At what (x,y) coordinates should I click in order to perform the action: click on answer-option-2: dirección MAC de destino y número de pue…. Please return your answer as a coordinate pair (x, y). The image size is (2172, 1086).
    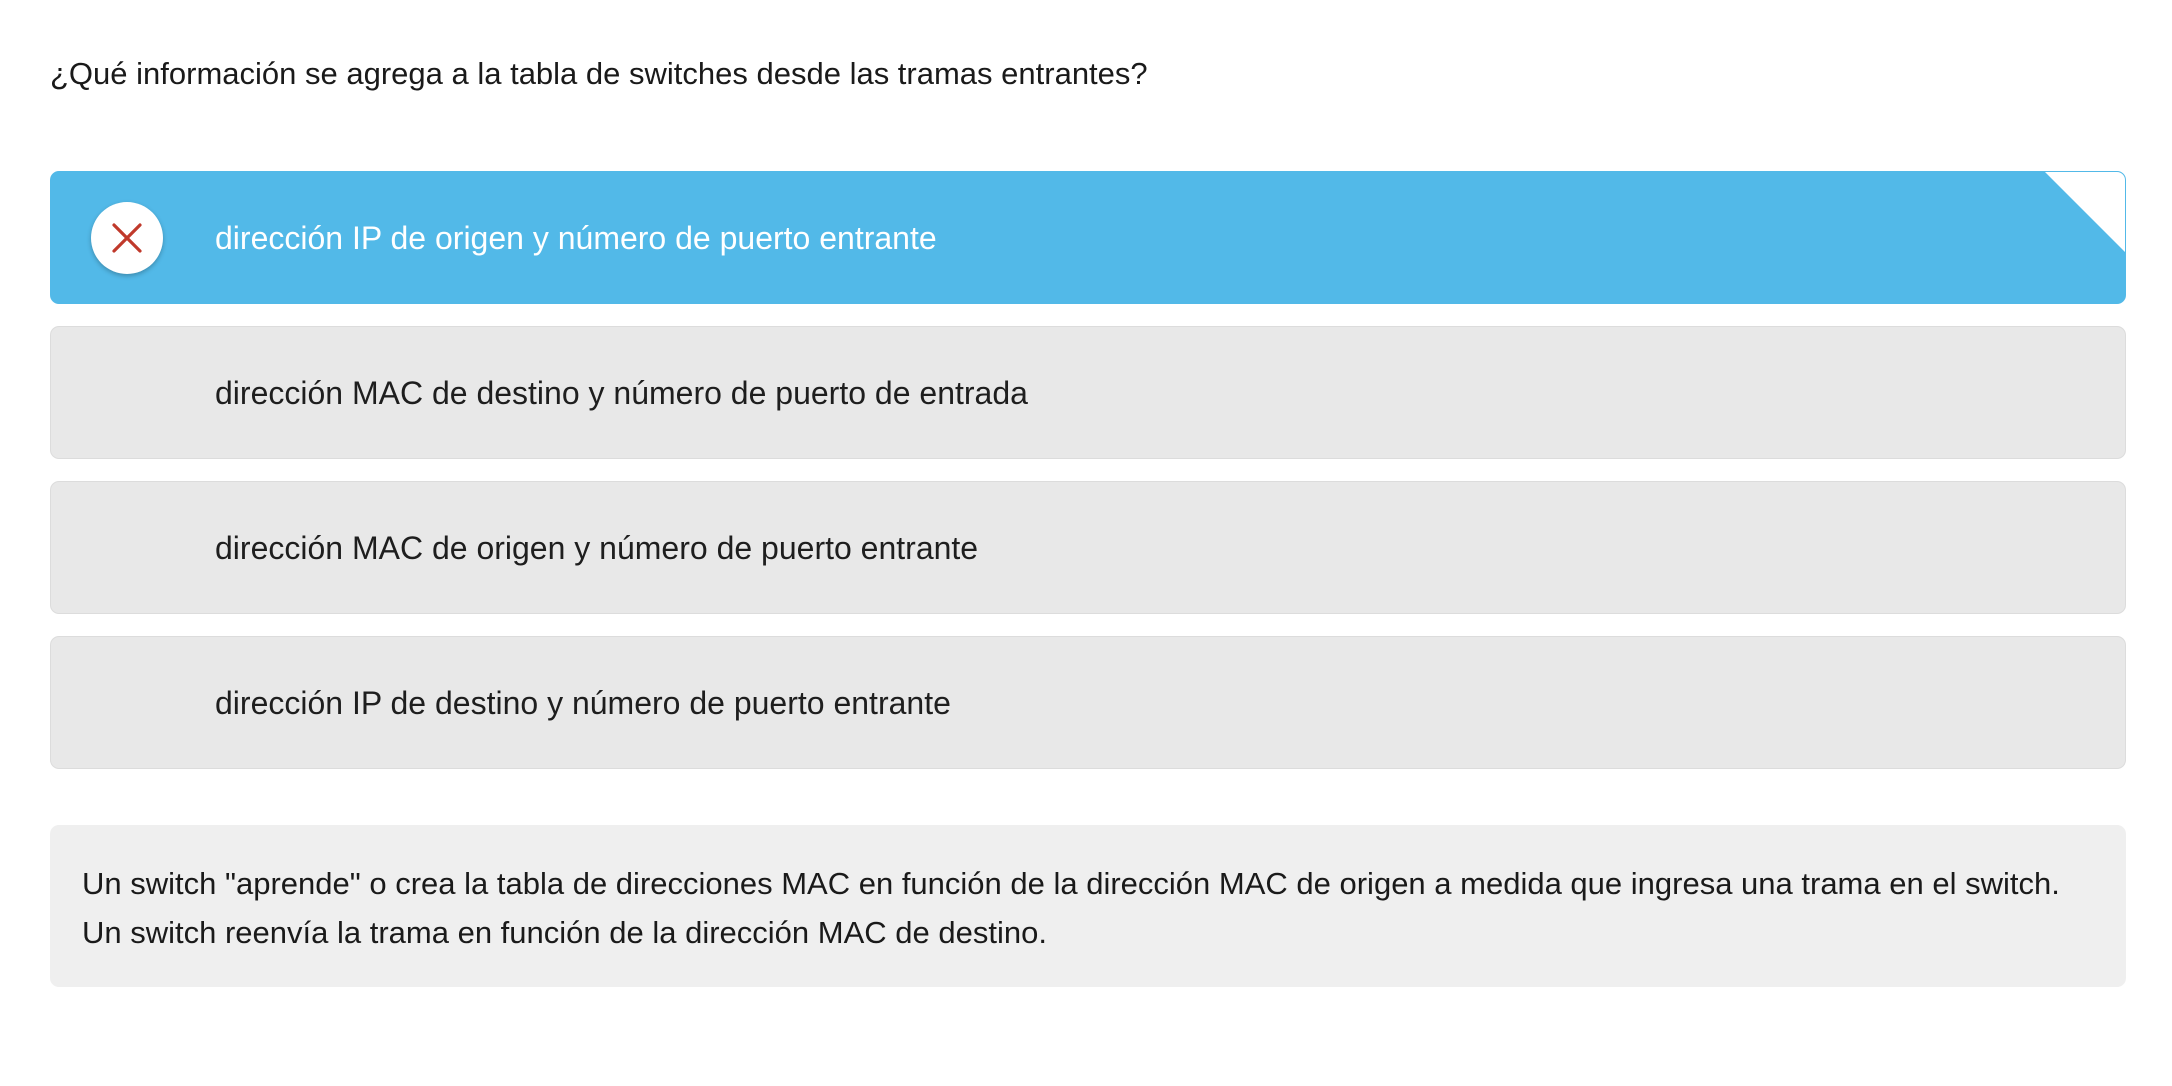
    Looking at the image, I should click on (1088, 392).